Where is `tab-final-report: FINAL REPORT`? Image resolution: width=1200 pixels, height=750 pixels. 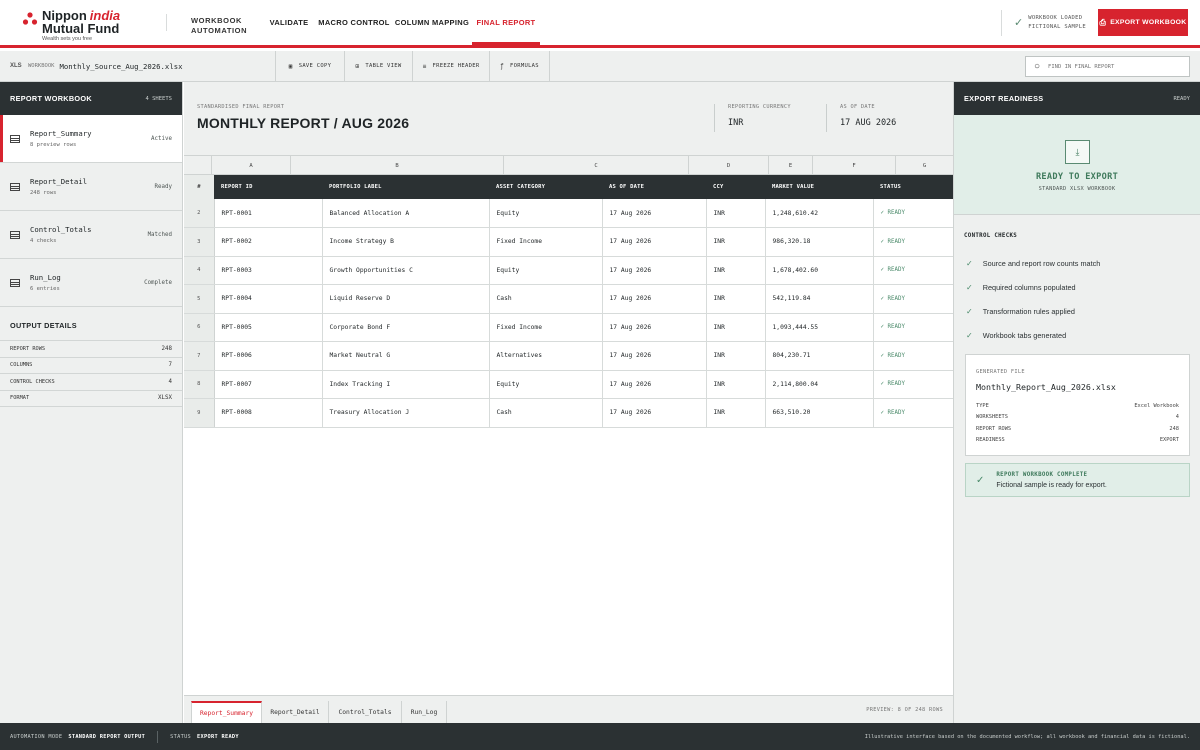 tab-final-report: FINAL REPORT is located at coordinates (506, 22).